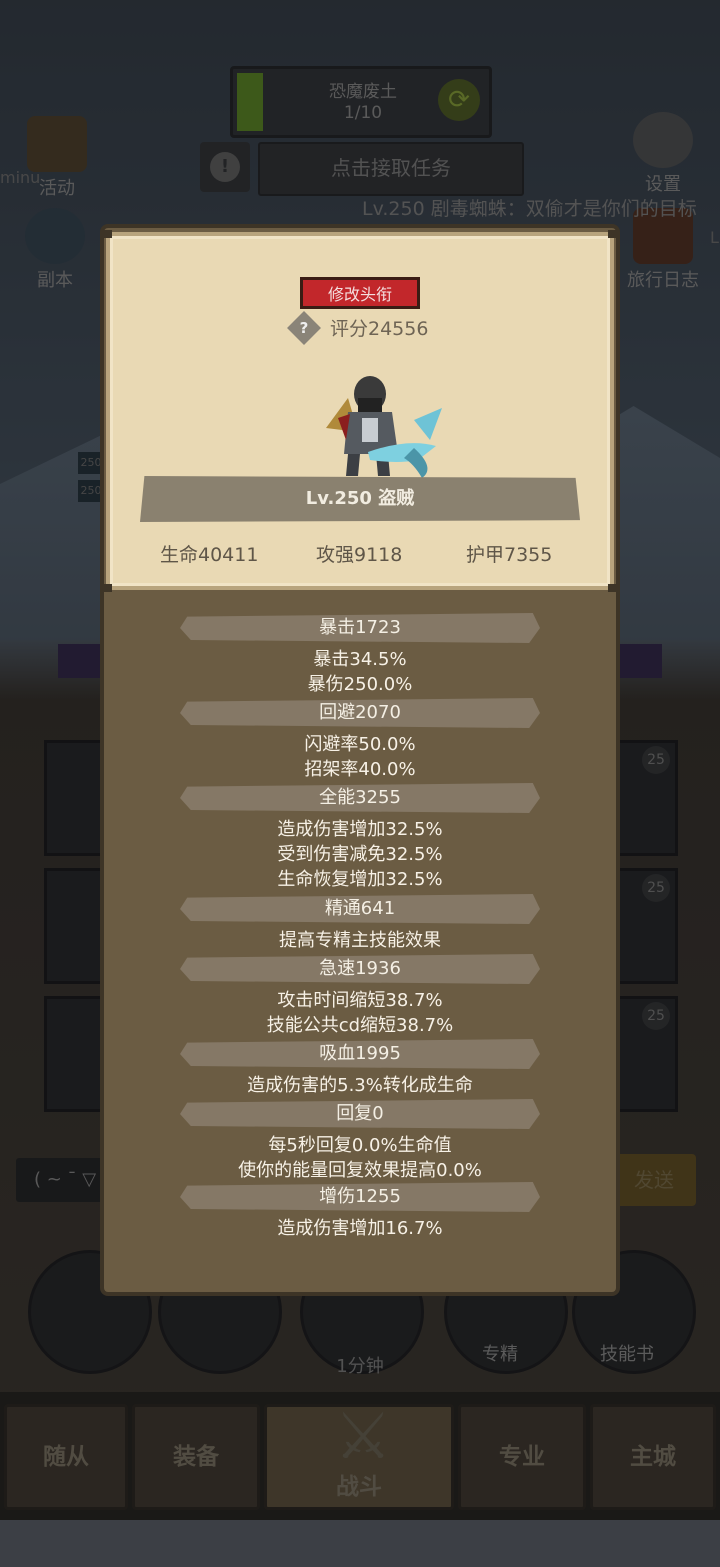  Describe the element at coordinates (360, 1113) in the screenshot. I see `stat-header: 回复0` at that location.